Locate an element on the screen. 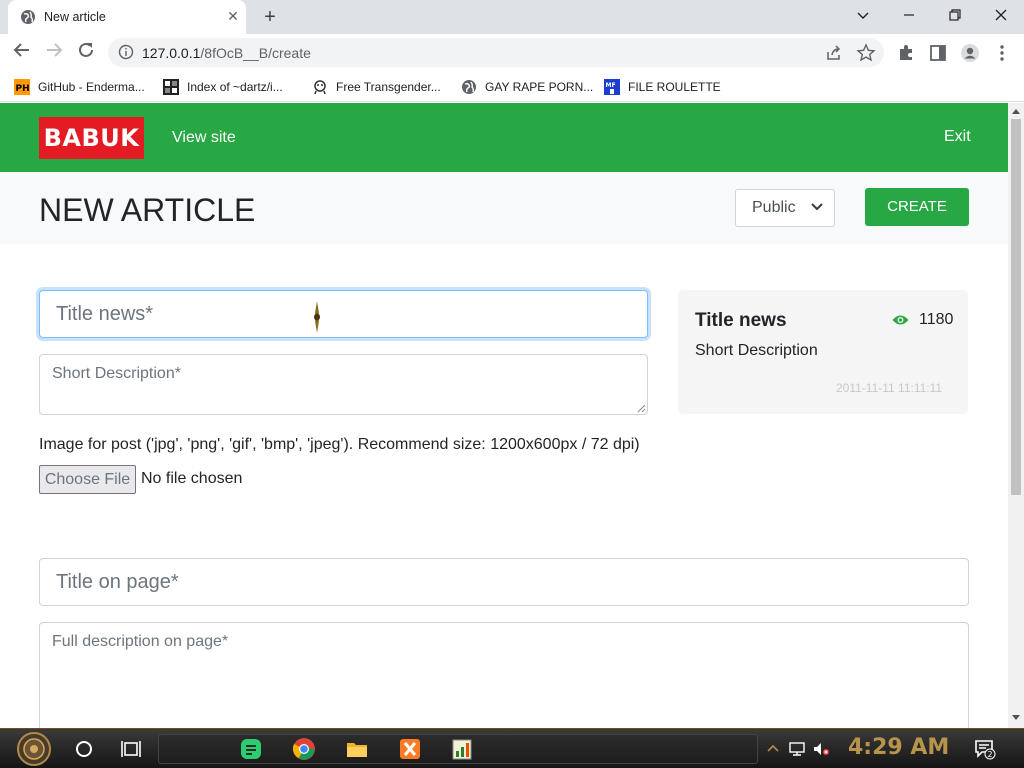  preview-title: Title news is located at coordinates (741, 320).